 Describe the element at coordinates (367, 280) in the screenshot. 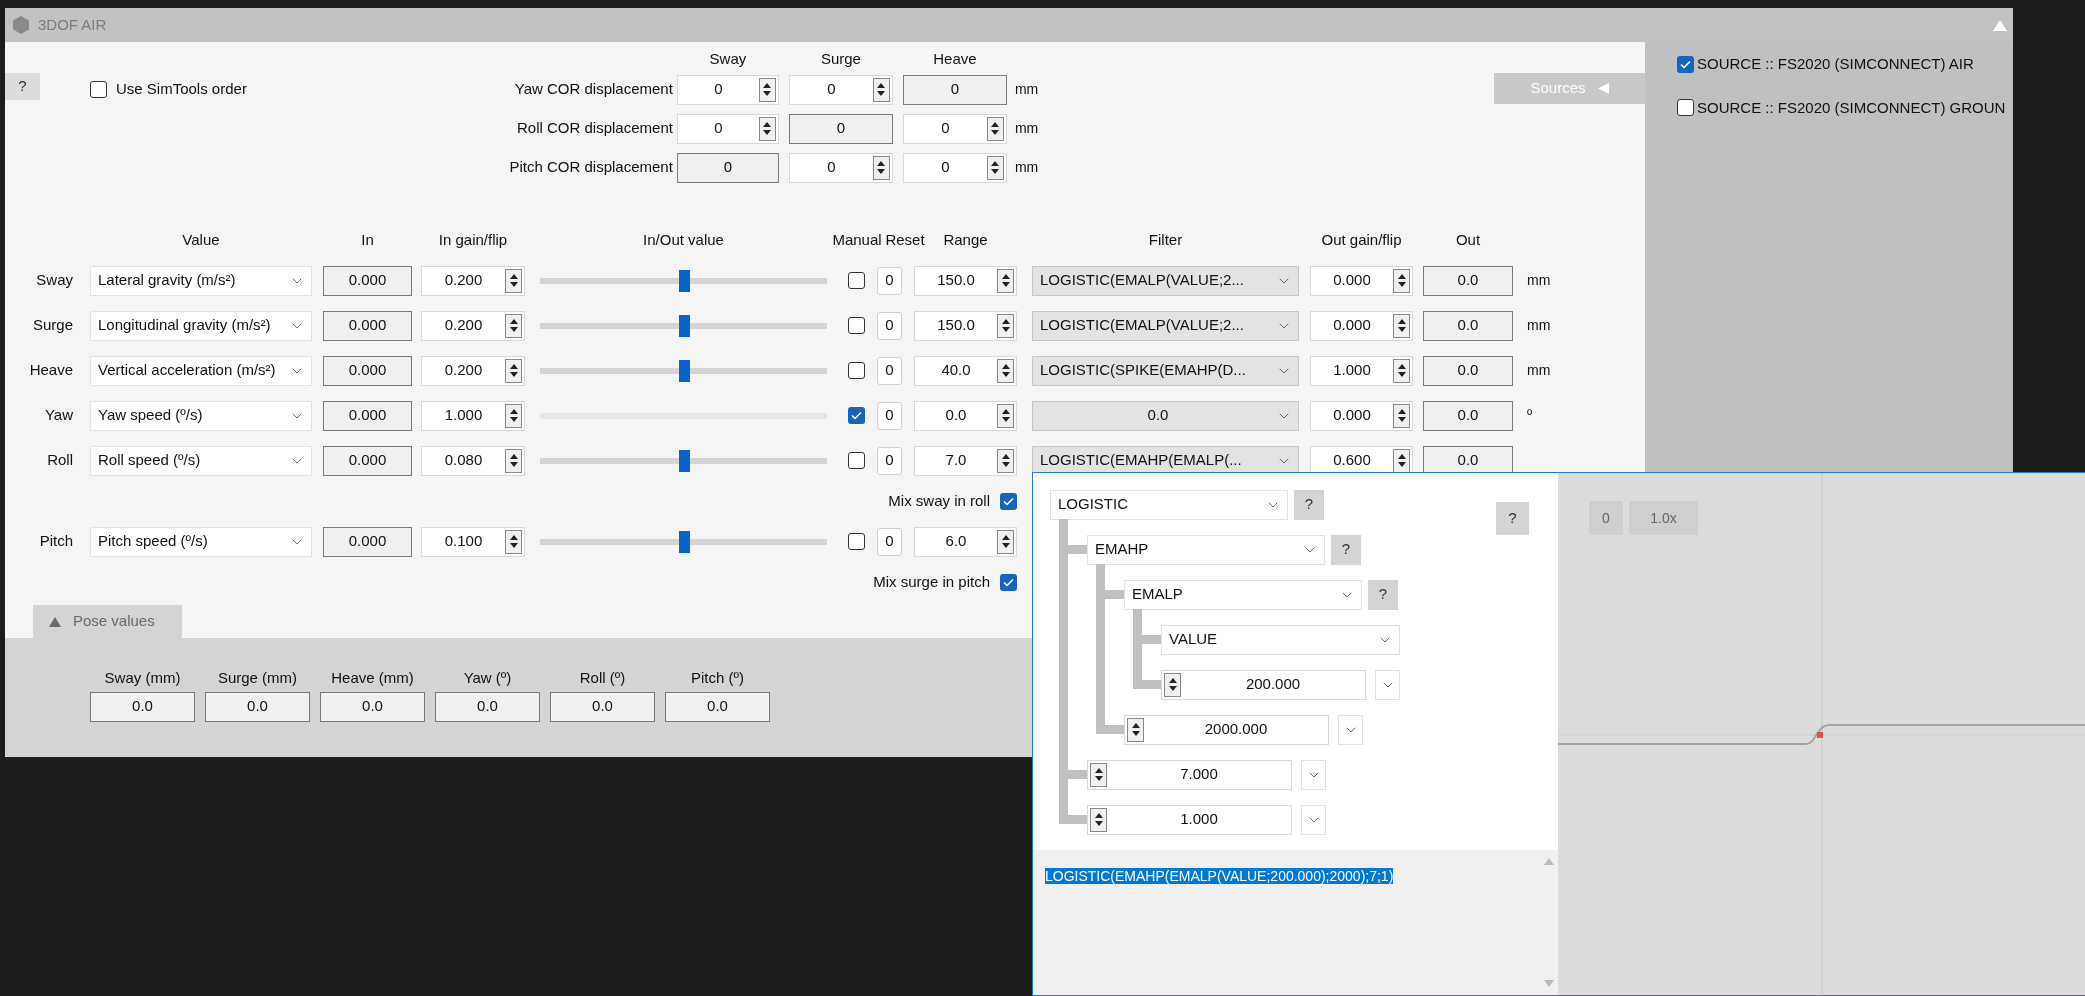

I see `readout-field: 0.000` at that location.